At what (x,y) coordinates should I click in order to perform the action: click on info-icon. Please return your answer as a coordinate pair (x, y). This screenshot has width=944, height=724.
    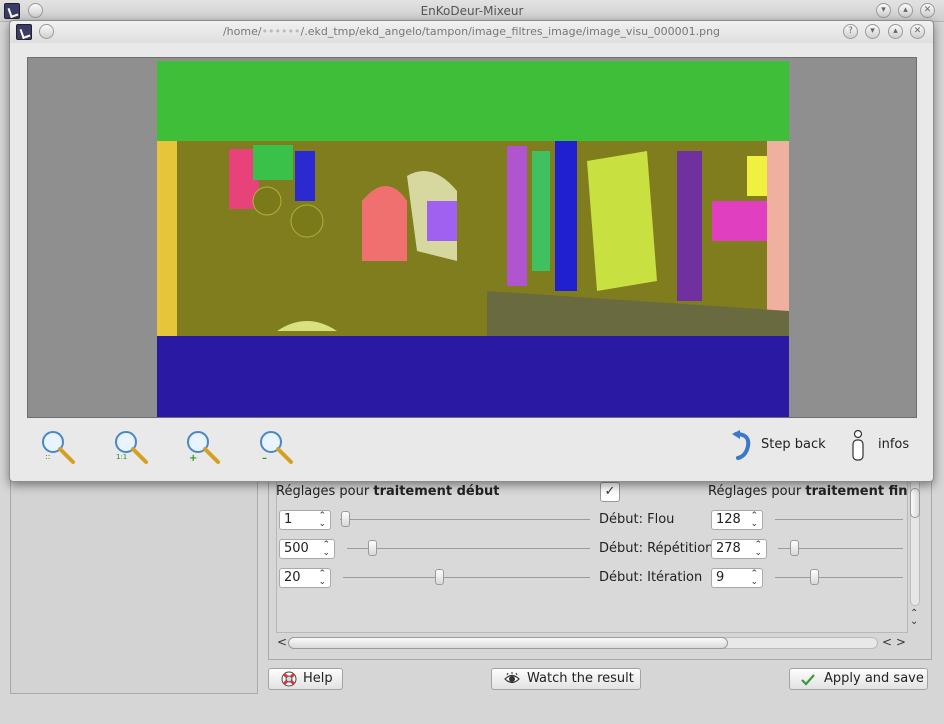
    Looking at the image, I should click on (858, 446).